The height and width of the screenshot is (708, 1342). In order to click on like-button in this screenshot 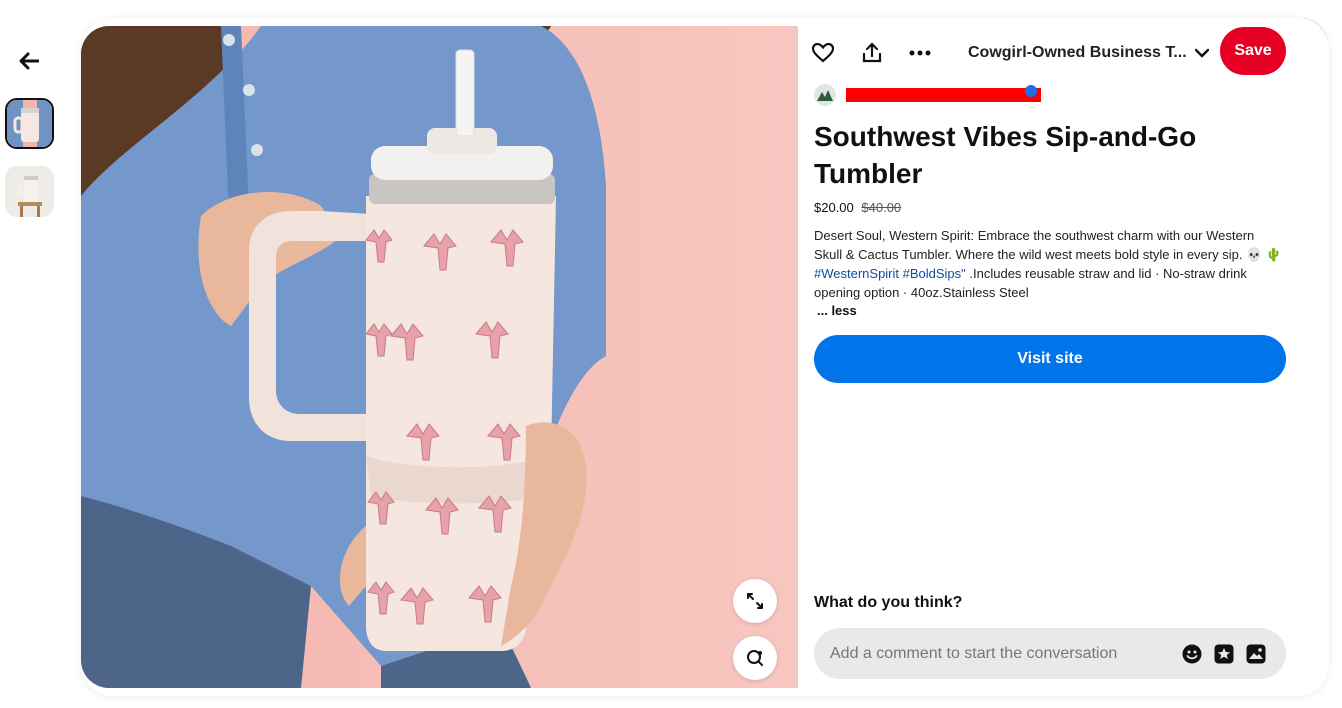, I will do `click(823, 53)`.